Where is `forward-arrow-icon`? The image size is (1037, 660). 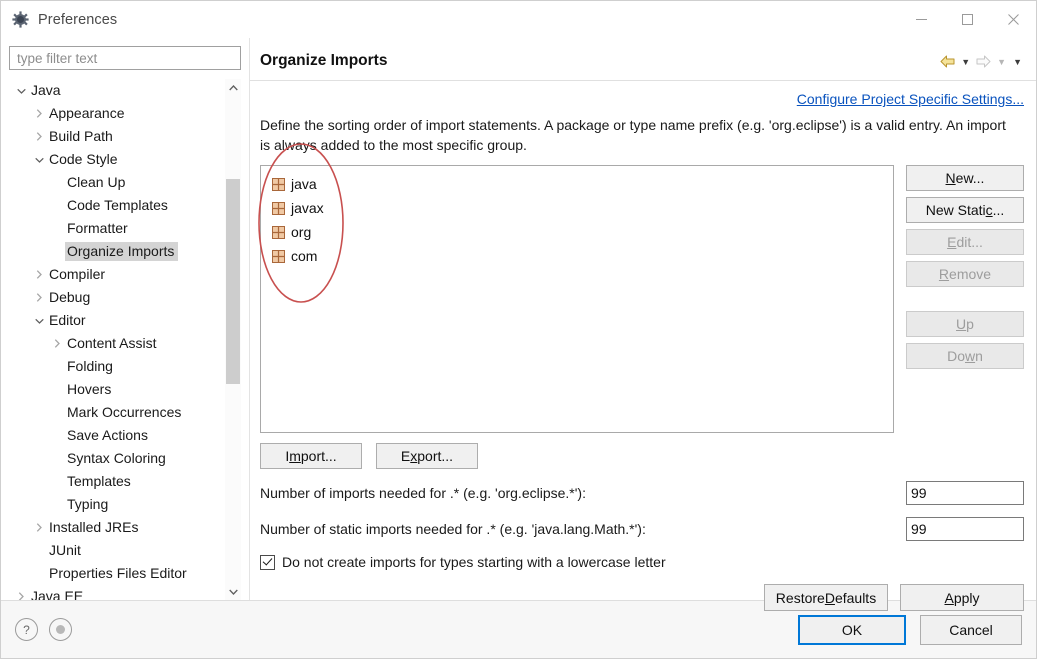
forward-arrow-icon is located at coordinates (983, 61).